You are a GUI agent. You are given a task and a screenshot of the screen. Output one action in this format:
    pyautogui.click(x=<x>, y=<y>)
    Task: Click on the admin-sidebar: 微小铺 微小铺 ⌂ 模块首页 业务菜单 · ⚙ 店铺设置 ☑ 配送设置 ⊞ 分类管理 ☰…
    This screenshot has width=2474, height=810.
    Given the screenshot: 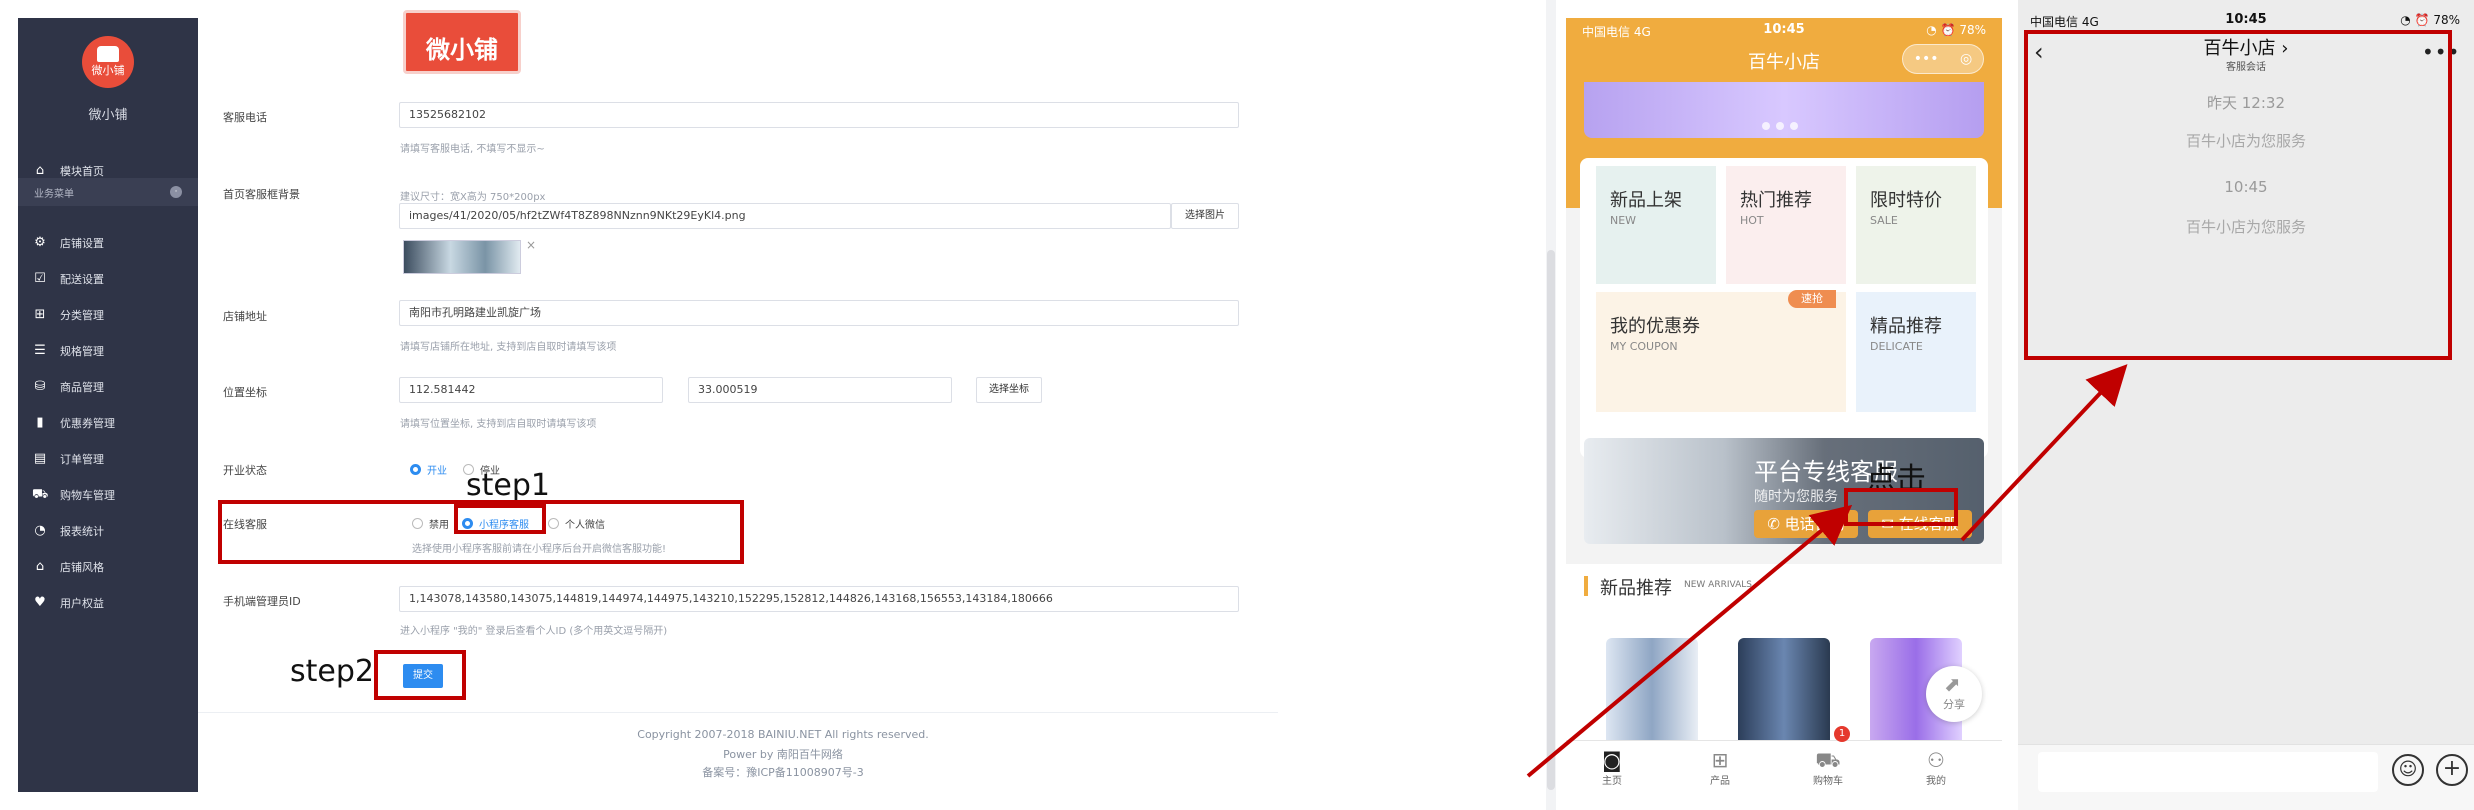 What is the action you would take?
    pyautogui.click(x=108, y=405)
    